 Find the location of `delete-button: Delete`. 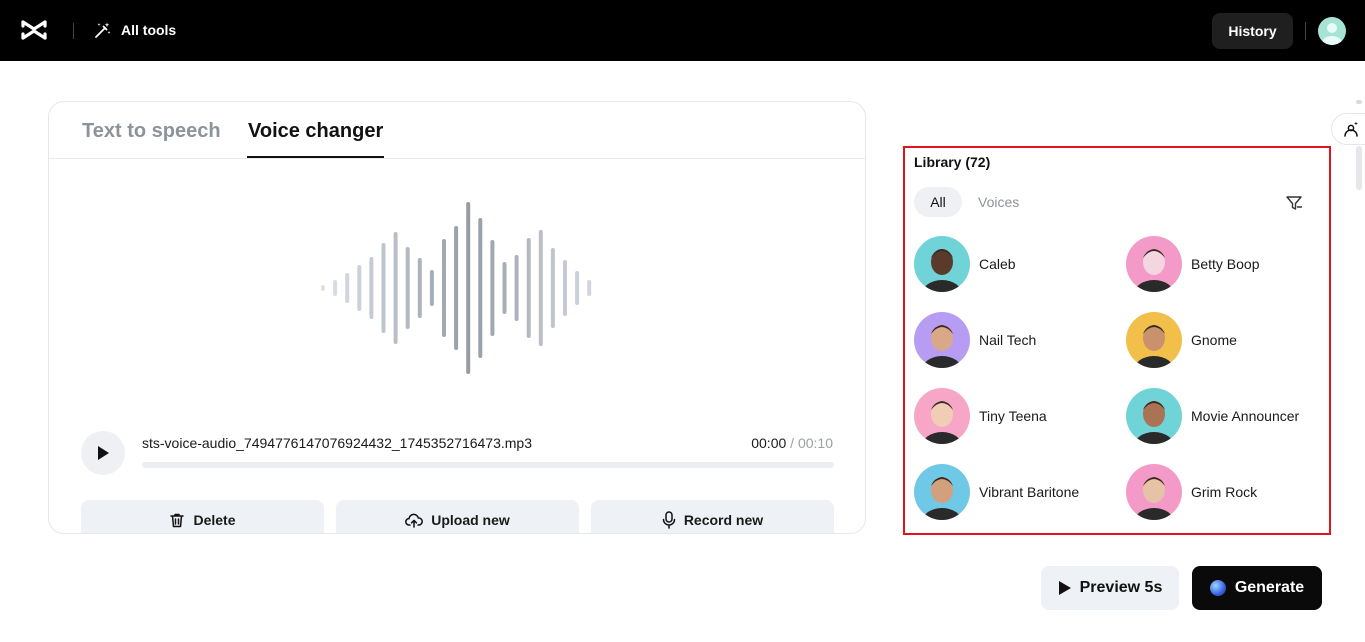

delete-button: Delete is located at coordinates (202, 516).